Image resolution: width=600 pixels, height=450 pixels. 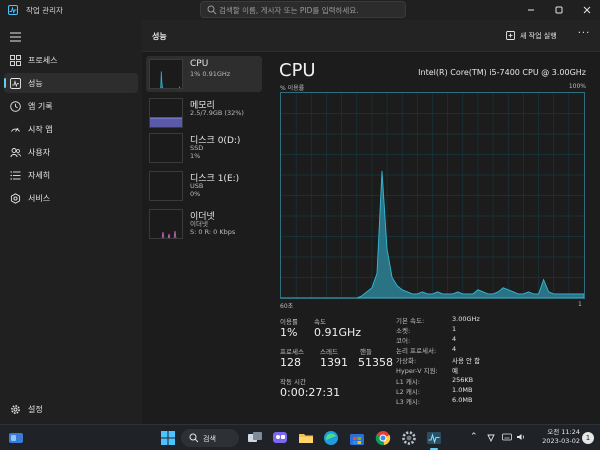 I want to click on settings-button: 설정, so click(x=71, y=409).